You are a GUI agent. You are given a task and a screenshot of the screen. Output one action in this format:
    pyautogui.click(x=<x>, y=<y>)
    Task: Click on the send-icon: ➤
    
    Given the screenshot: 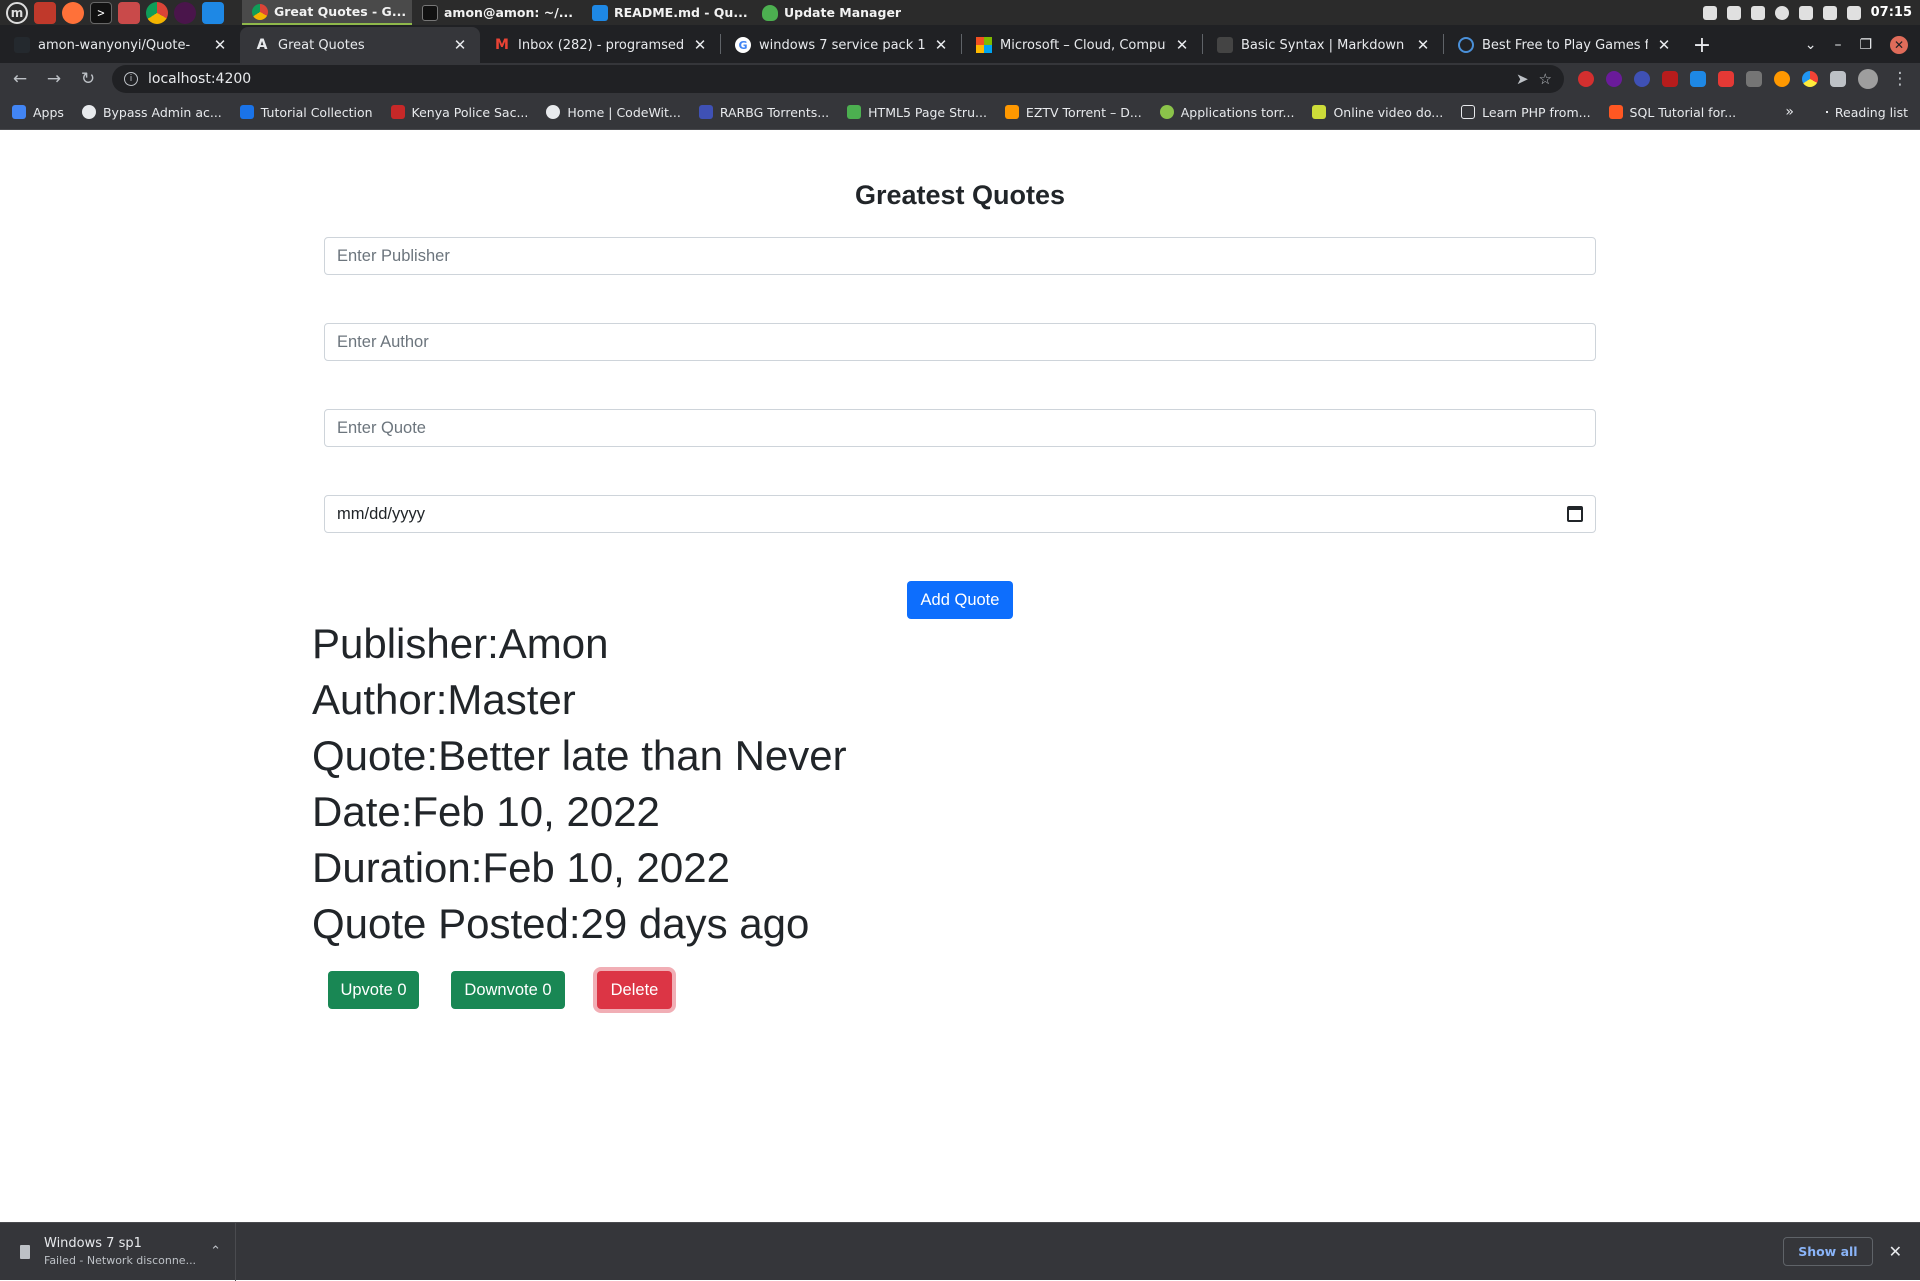 What is the action you would take?
    pyautogui.click(x=1522, y=79)
    